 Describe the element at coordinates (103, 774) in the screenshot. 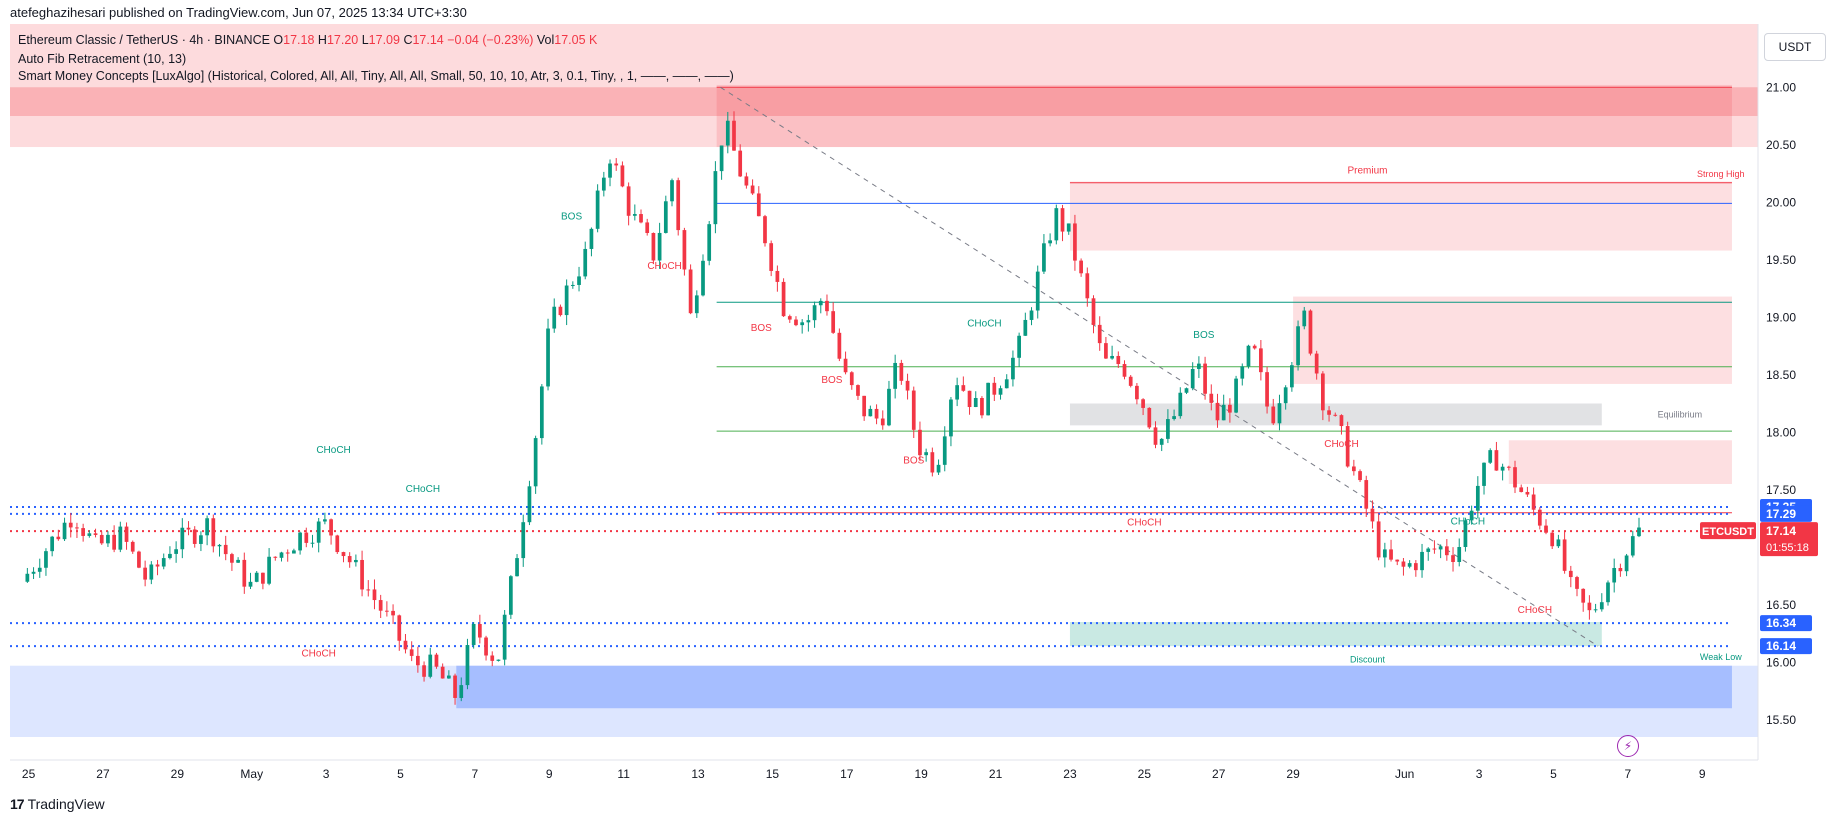

I see `x-tick-label-1: 27` at that location.